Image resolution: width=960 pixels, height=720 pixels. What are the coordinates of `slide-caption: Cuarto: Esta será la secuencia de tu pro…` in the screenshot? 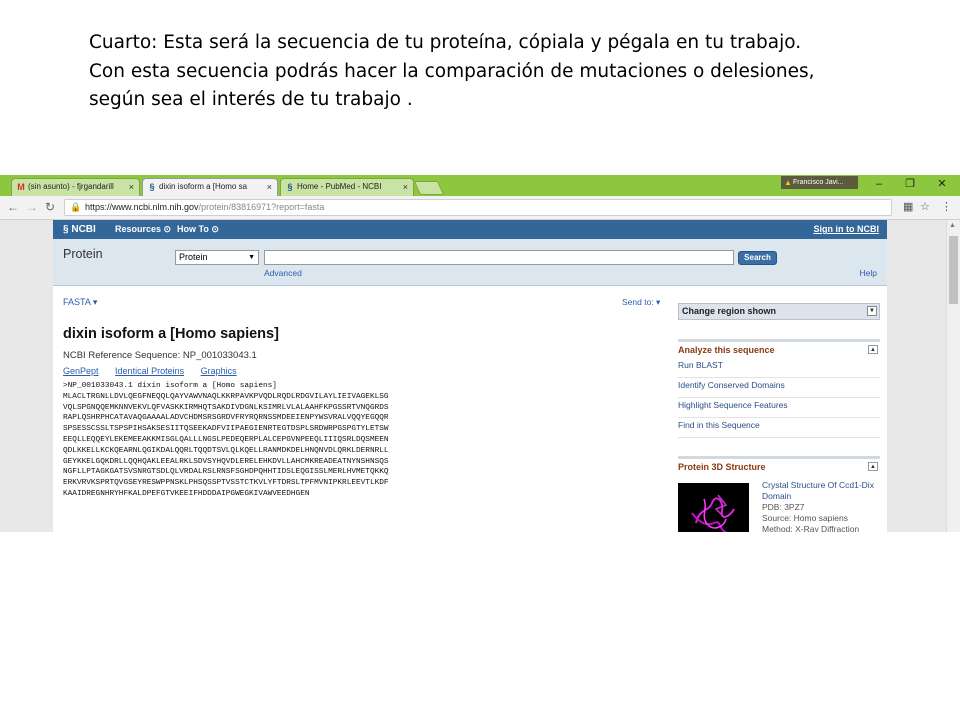 It's located at (489, 72).